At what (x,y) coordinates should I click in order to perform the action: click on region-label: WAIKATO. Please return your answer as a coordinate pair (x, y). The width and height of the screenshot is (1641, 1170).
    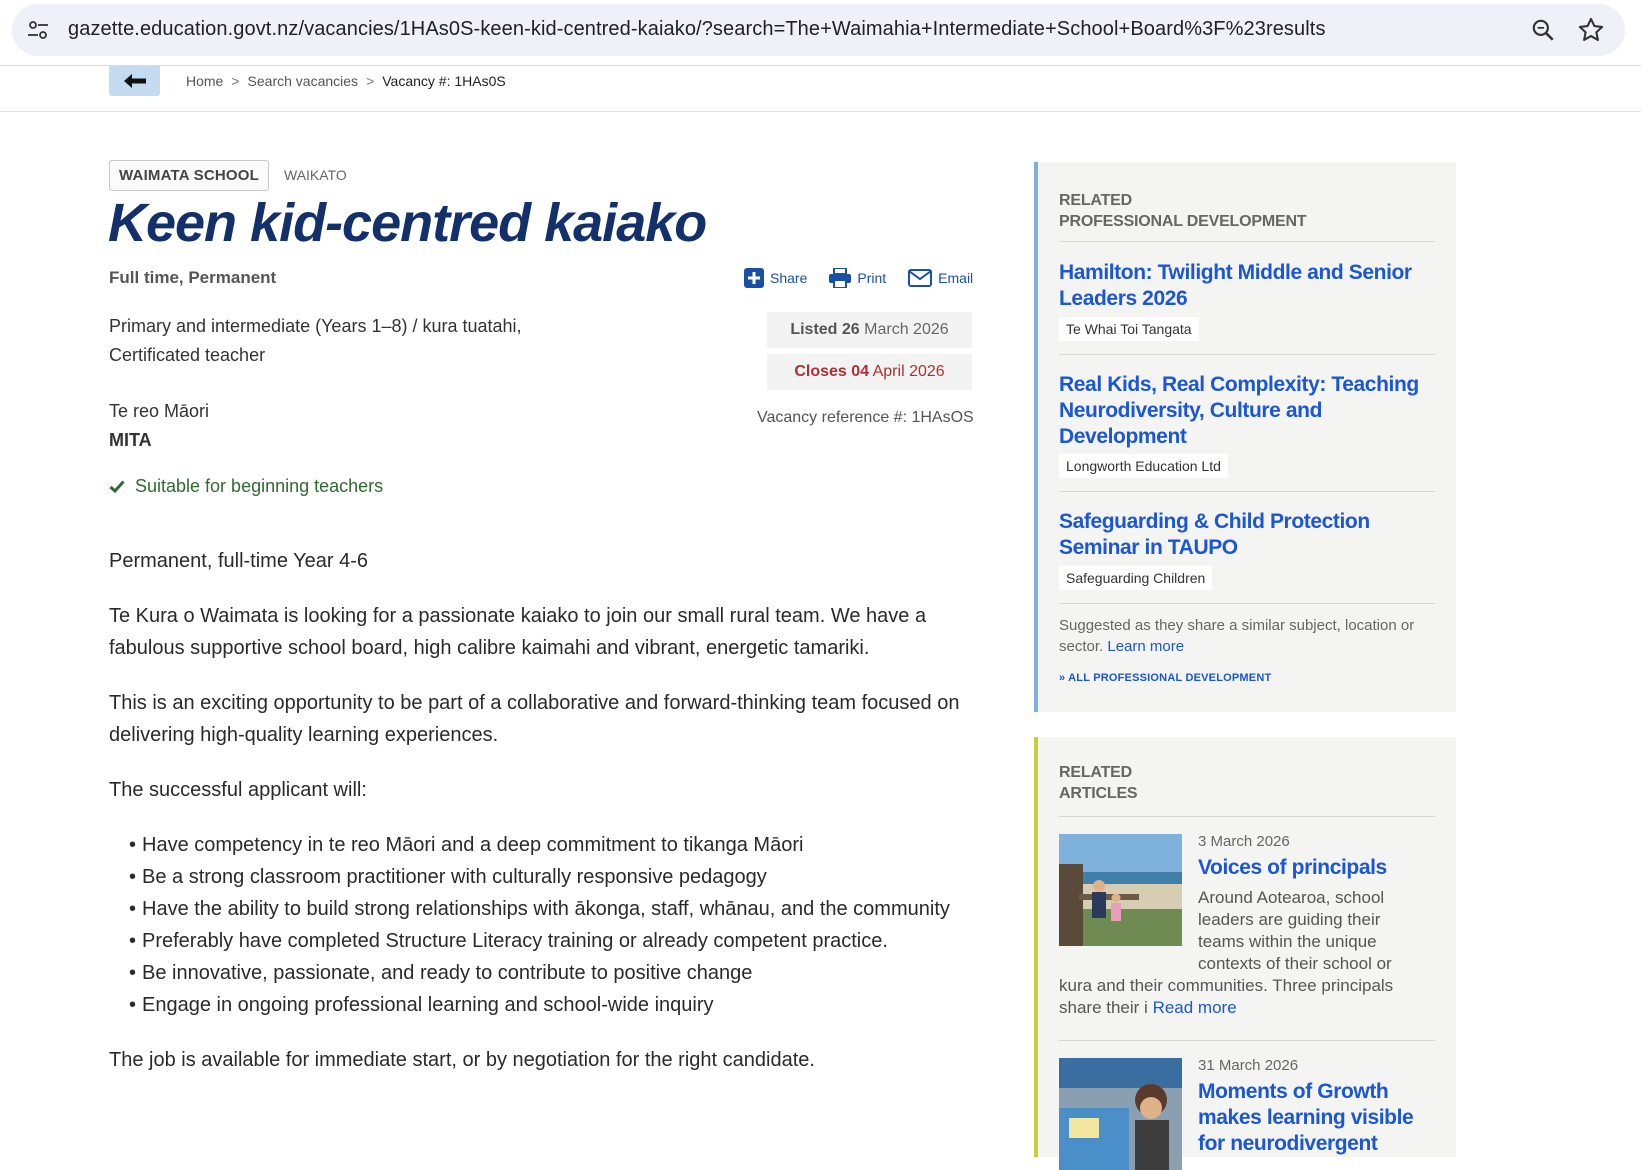
    Looking at the image, I should click on (315, 175).